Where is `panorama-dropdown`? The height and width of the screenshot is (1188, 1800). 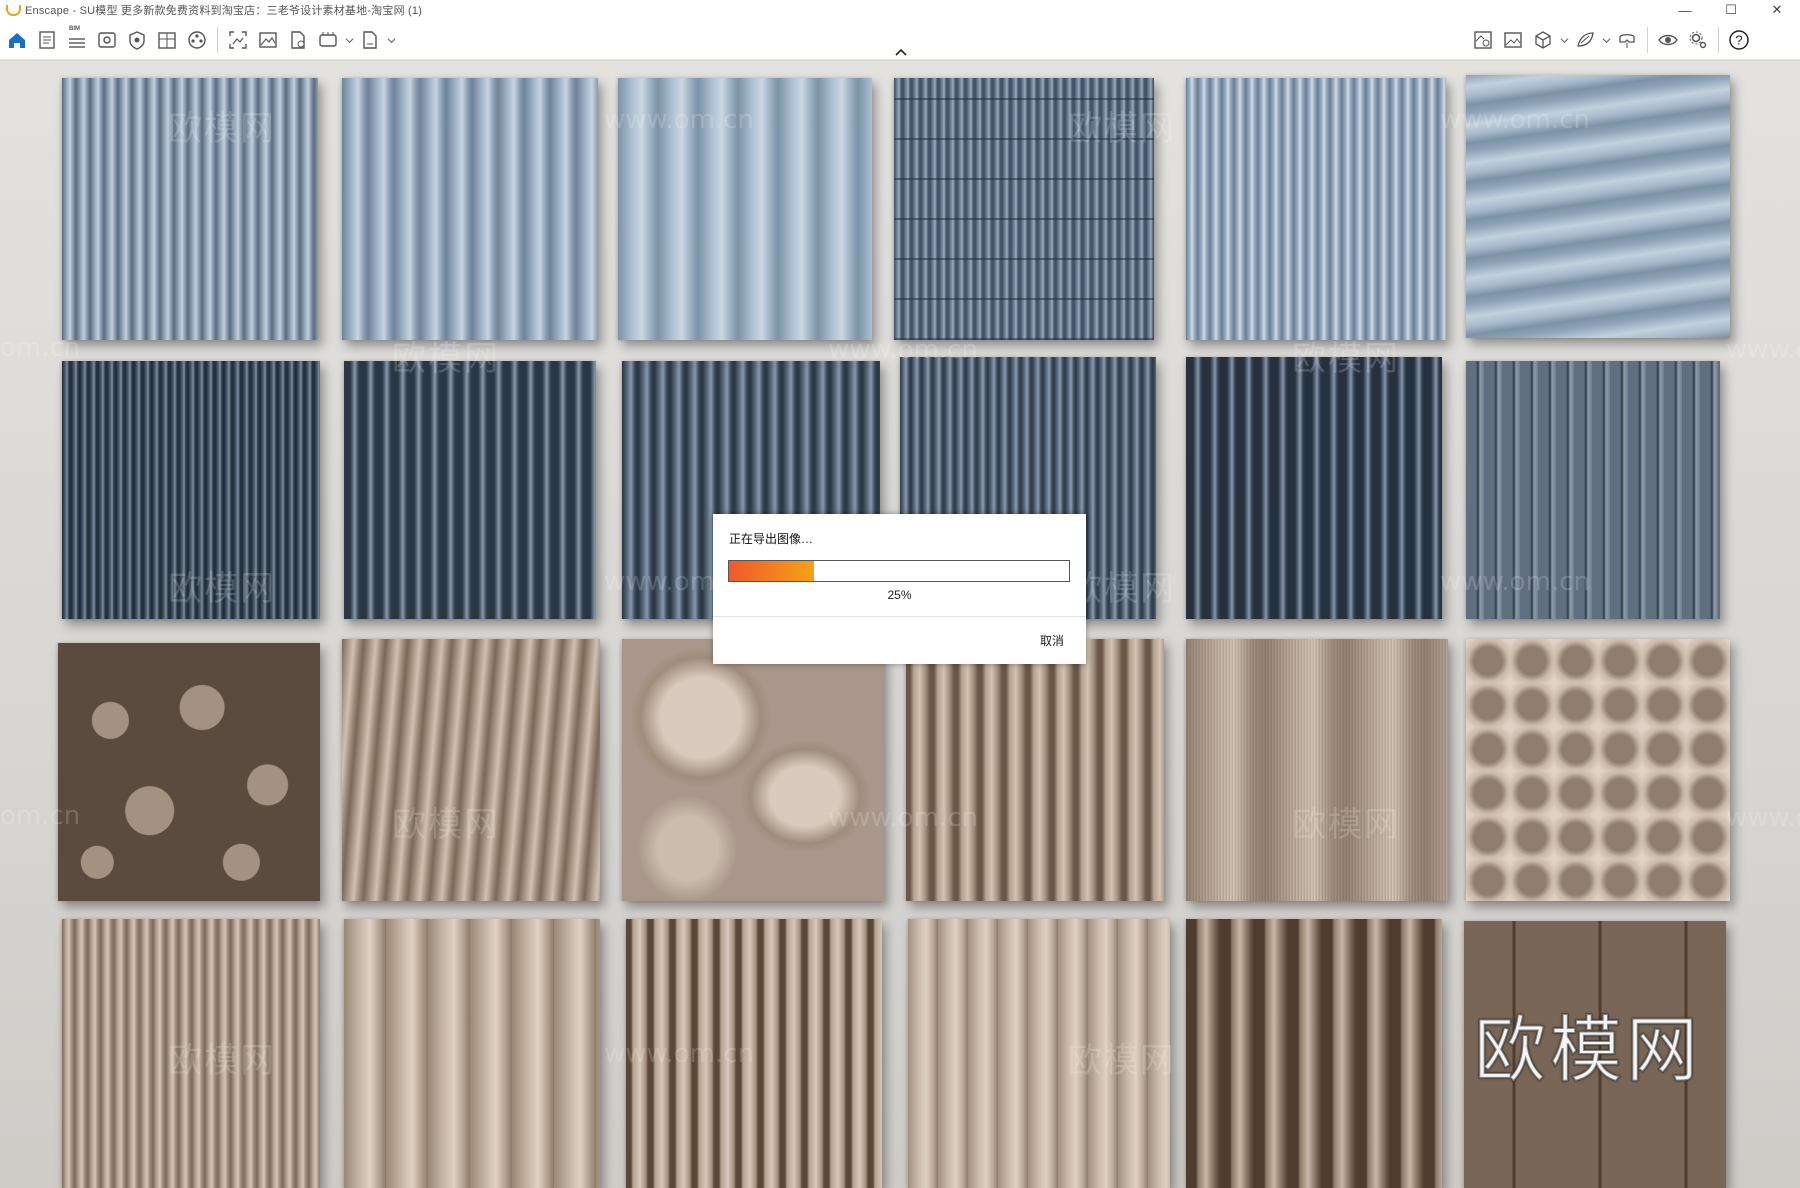 panorama-dropdown is located at coordinates (349, 40).